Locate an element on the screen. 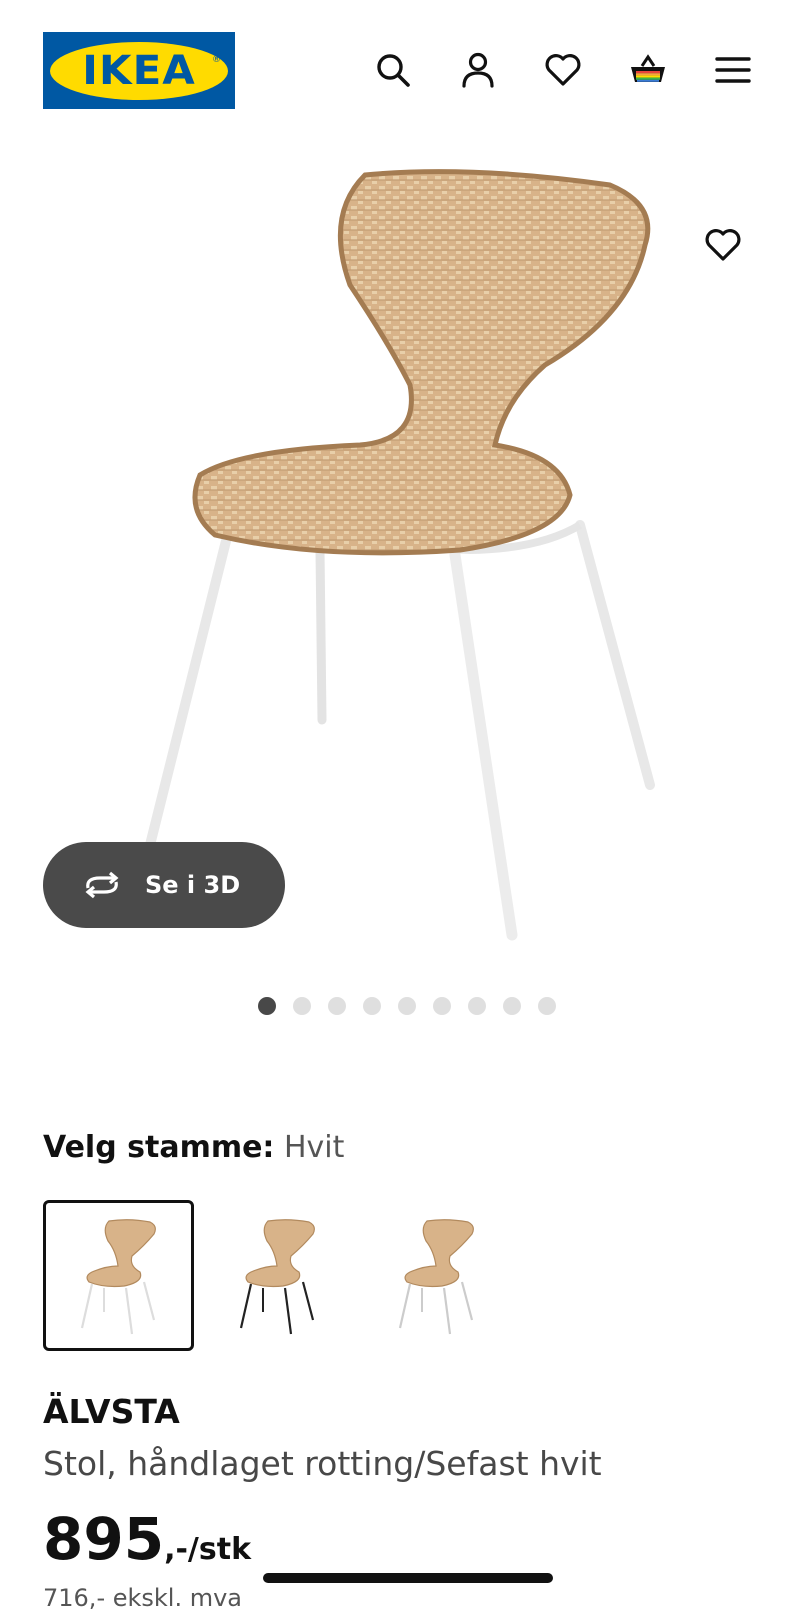 This screenshot has width=812, height=1612. menu-icon is located at coordinates (733, 70).